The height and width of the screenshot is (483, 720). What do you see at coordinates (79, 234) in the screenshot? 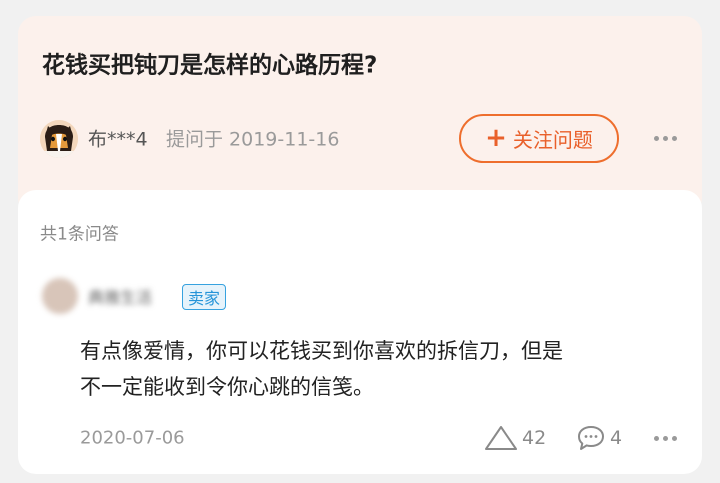
I see `answer-count: 共1条问答` at bounding box center [79, 234].